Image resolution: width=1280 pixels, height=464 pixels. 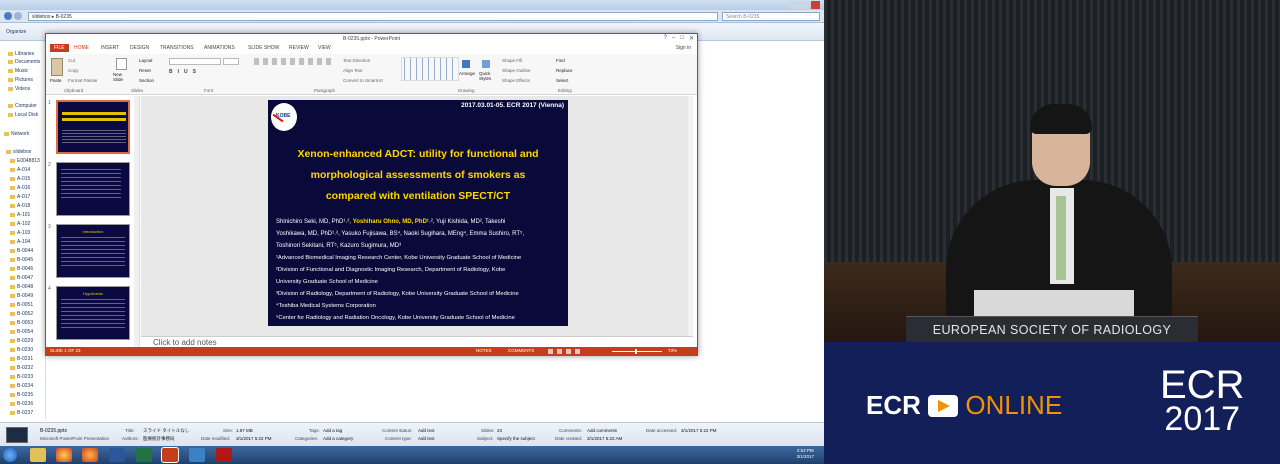 What do you see at coordinates (21, 251) in the screenshot?
I see `nav-item: B-0044` at bounding box center [21, 251].